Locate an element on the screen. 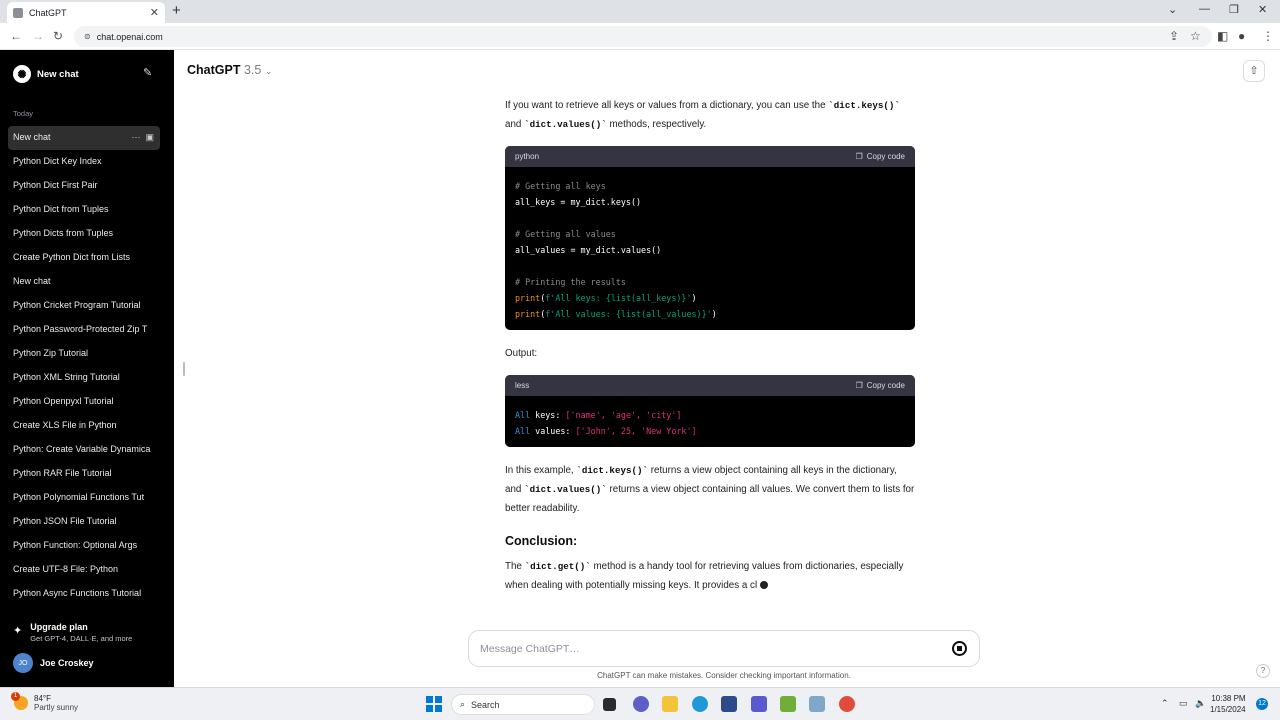 The width and height of the screenshot is (1280, 720). chat-history-item: Python JSON File Tutorial is located at coordinates (84, 522).